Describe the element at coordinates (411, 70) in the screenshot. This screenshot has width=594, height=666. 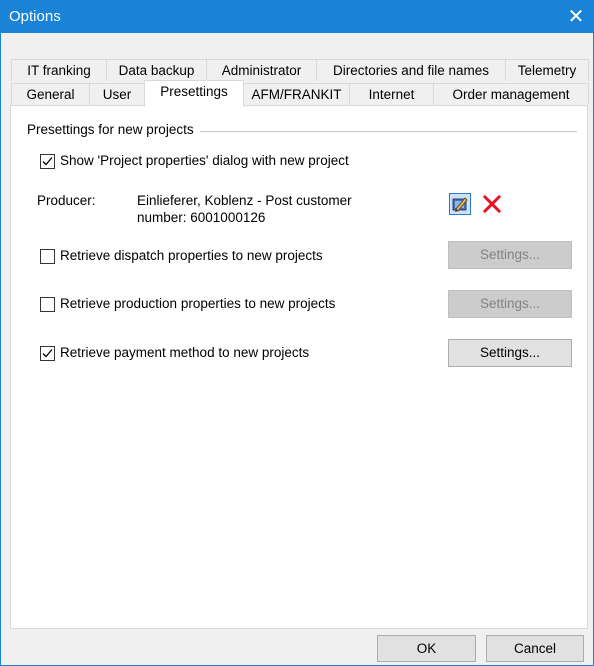
I see `tab-directories: Directories and file names` at that location.